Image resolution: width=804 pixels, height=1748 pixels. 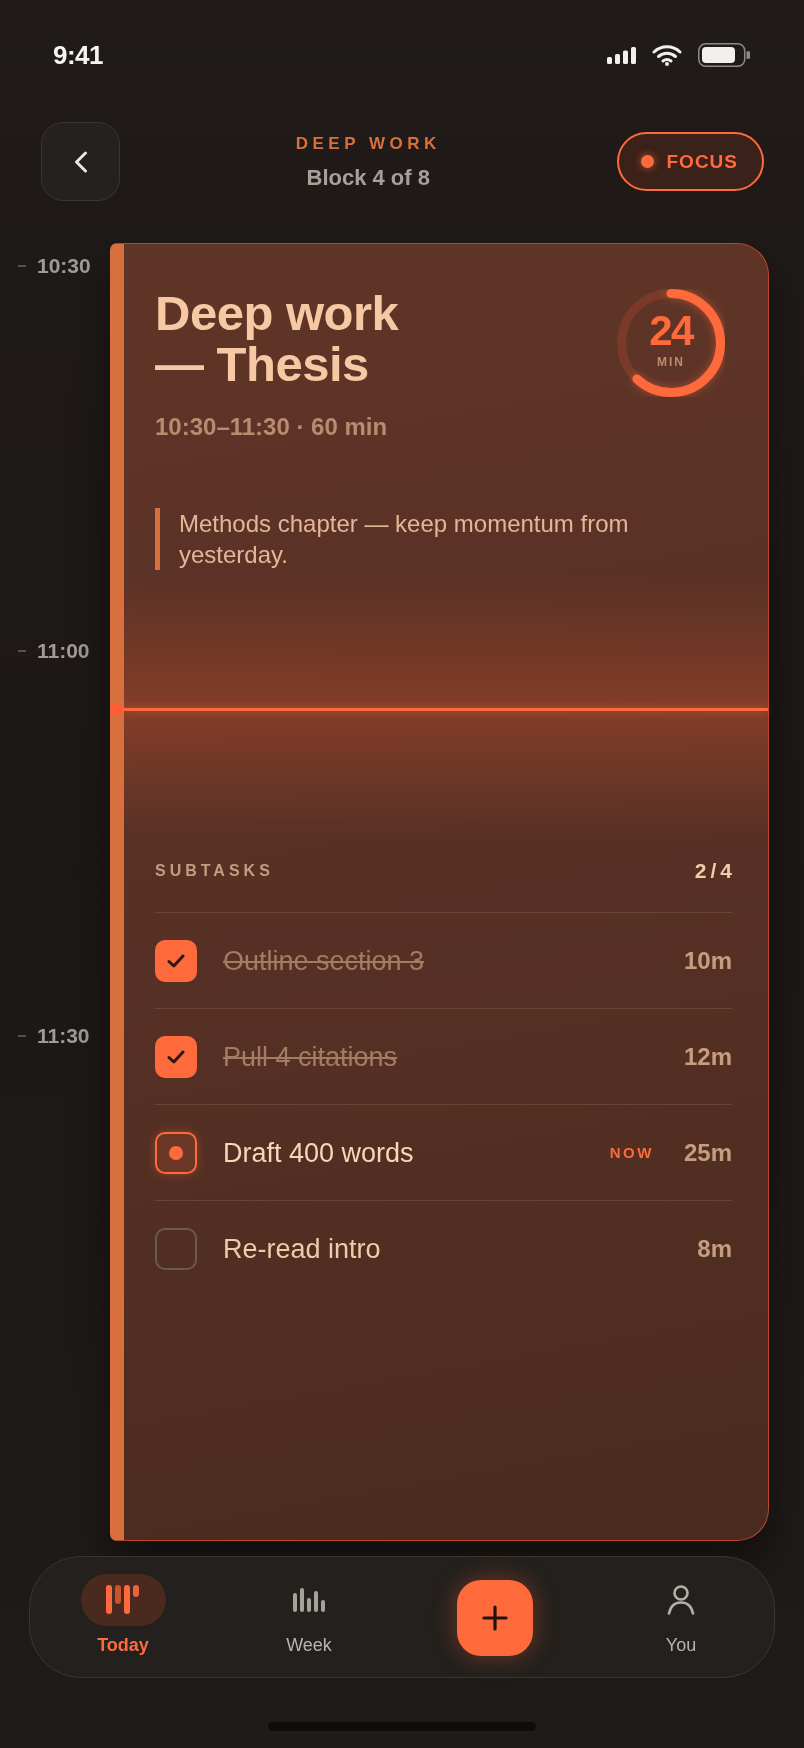 What do you see at coordinates (324, 961) in the screenshot?
I see `subtask-title: Outline section 3` at bounding box center [324, 961].